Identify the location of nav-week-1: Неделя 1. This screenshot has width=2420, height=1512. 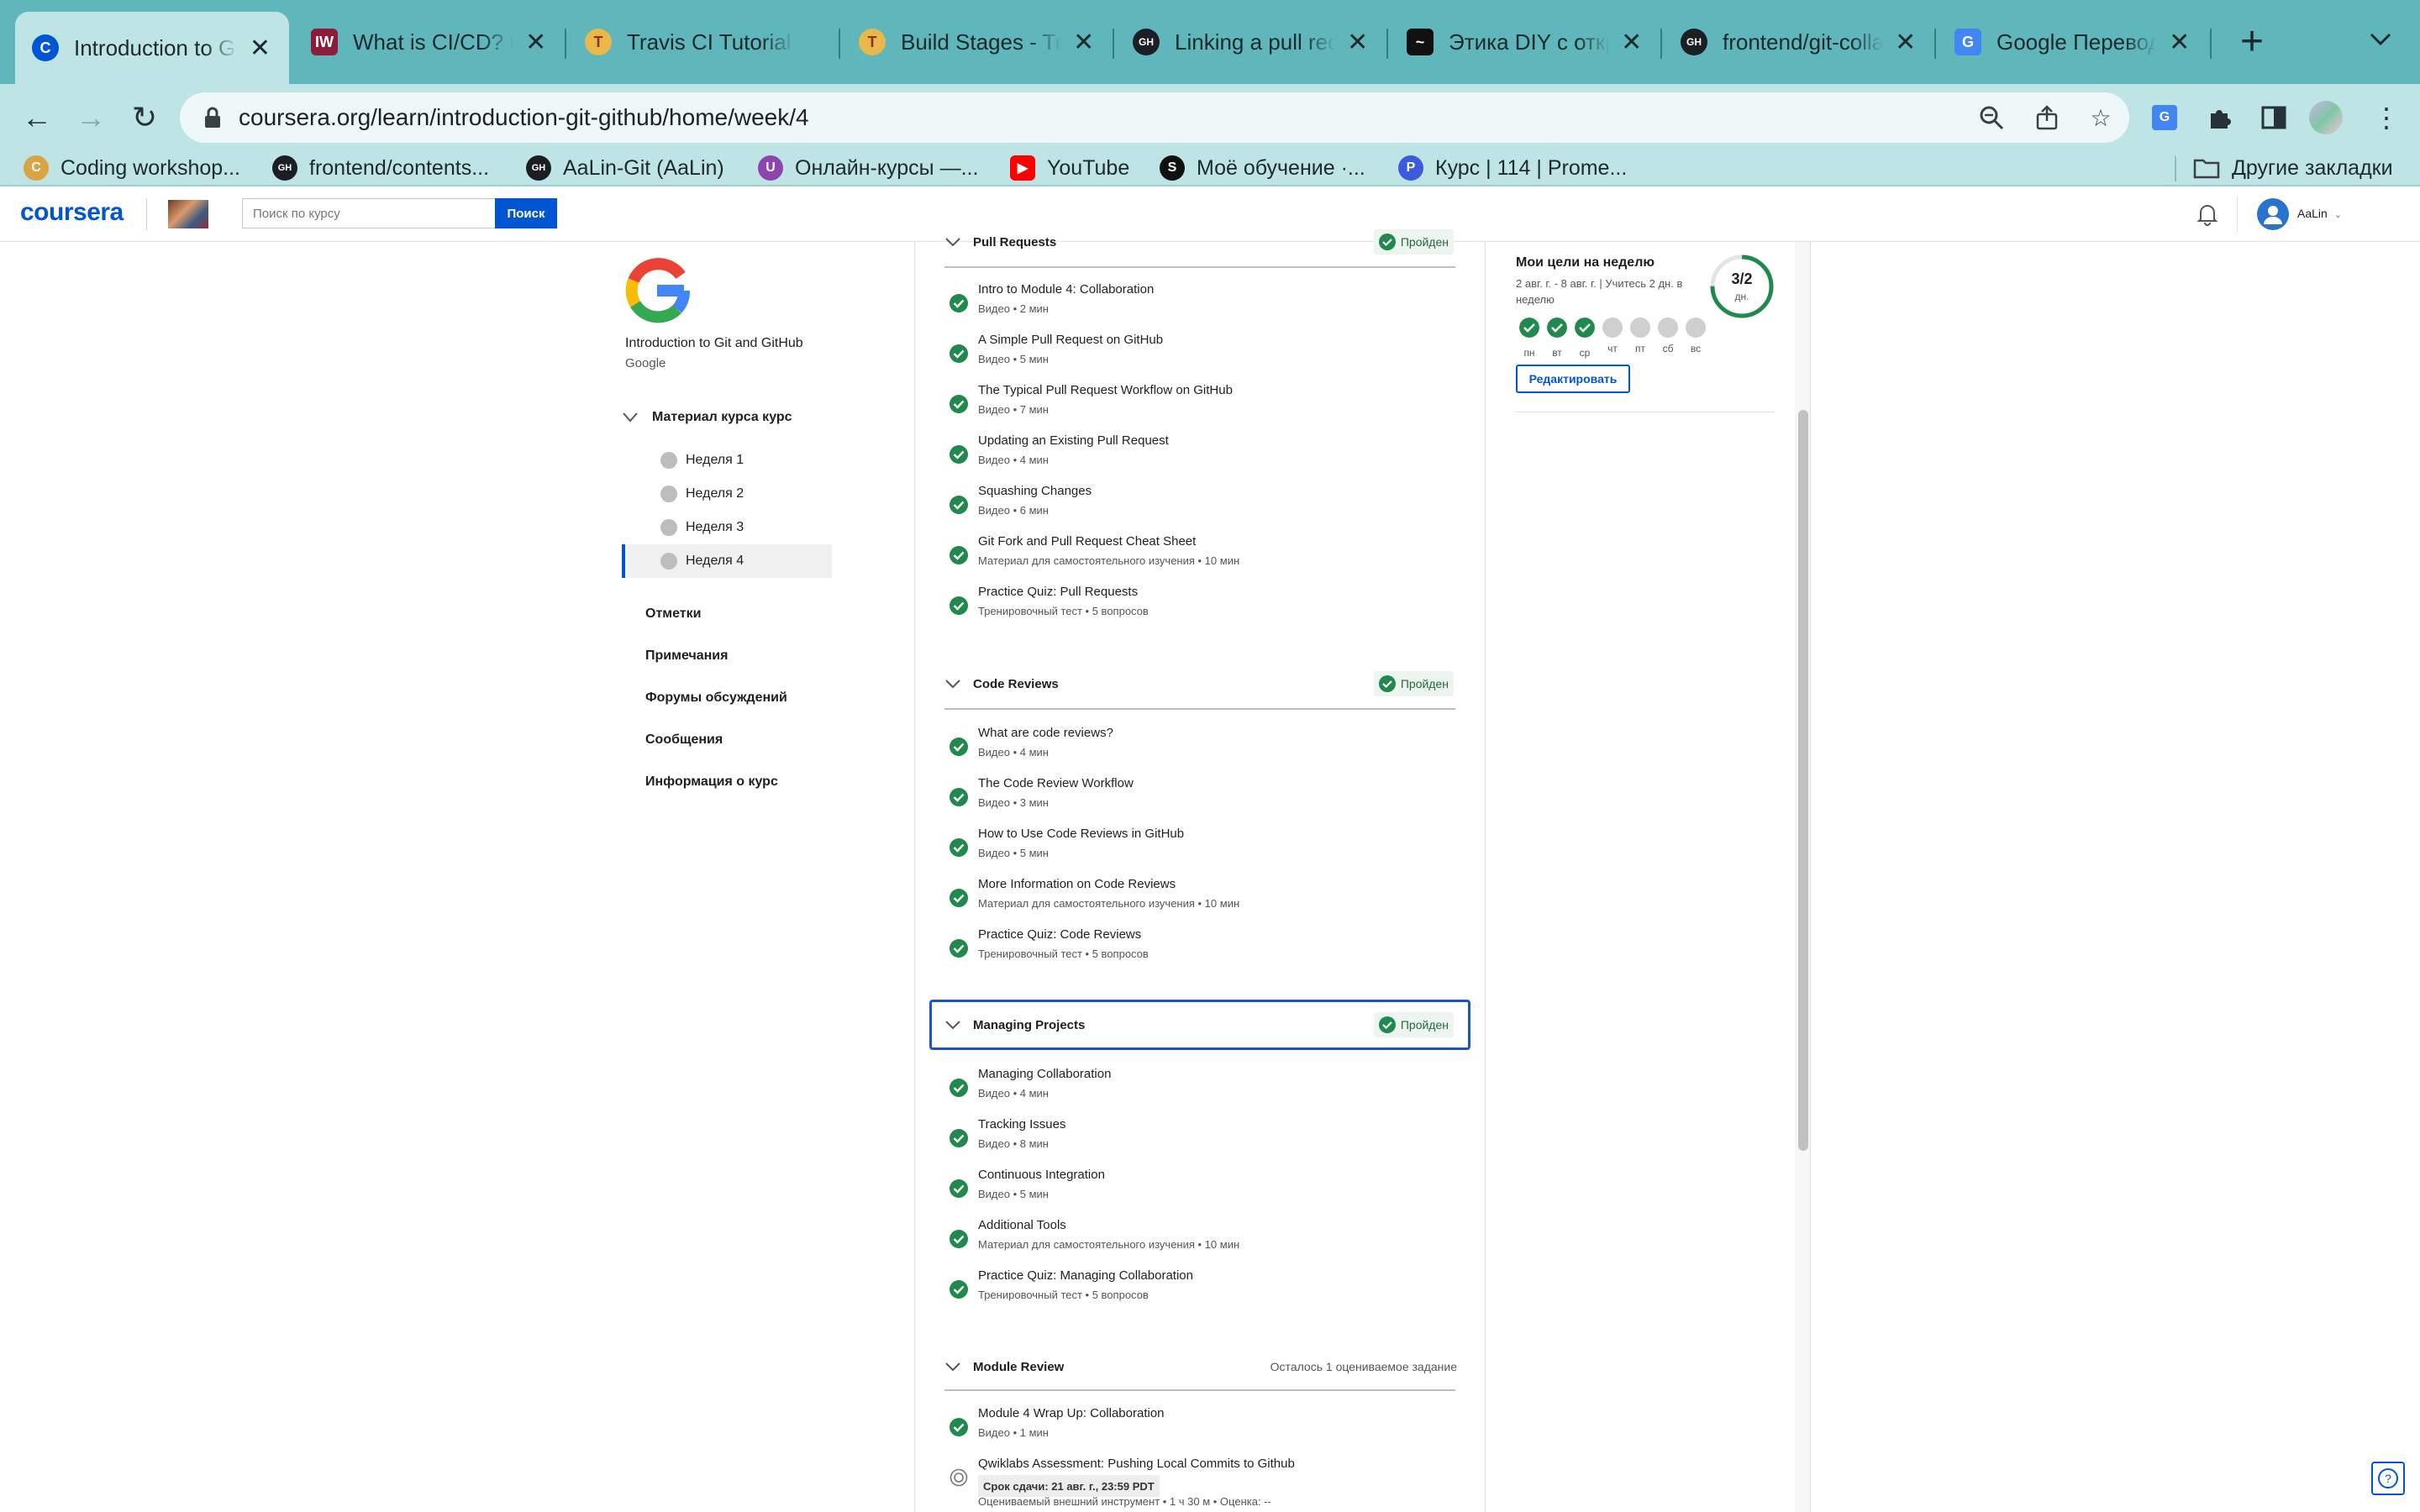
(727, 460).